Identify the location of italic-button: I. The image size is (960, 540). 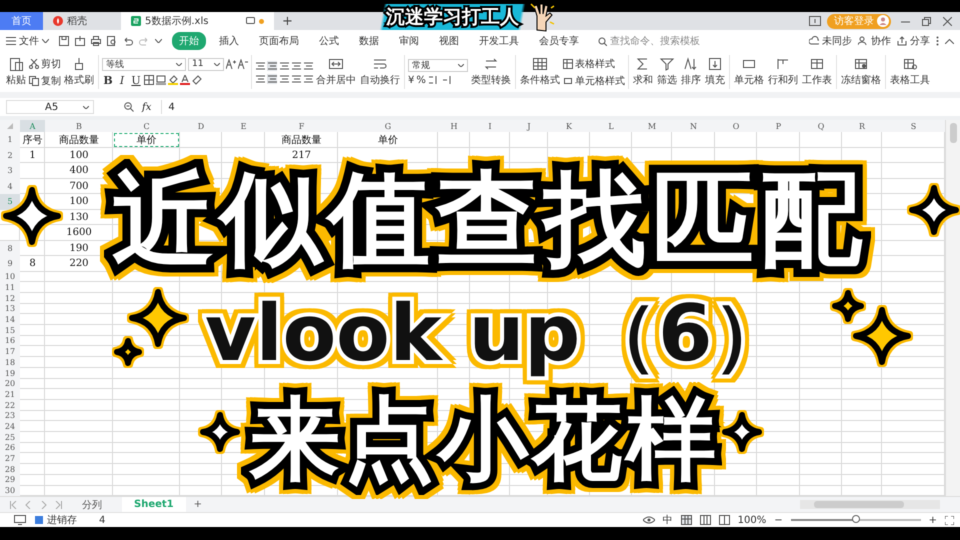
(122, 80).